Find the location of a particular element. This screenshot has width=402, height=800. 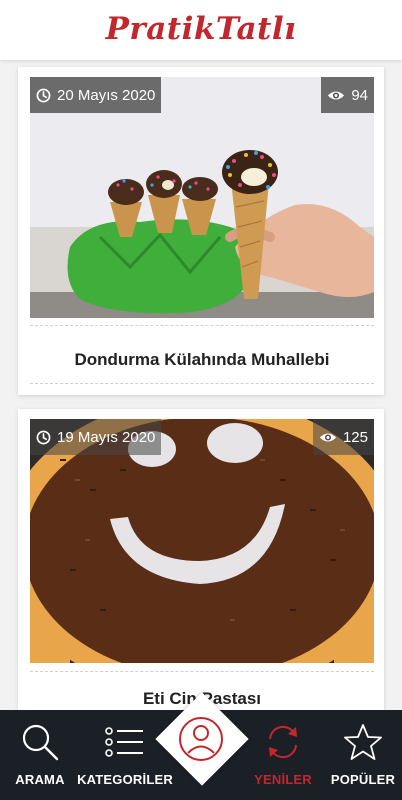

search-icon is located at coordinates (40, 742).